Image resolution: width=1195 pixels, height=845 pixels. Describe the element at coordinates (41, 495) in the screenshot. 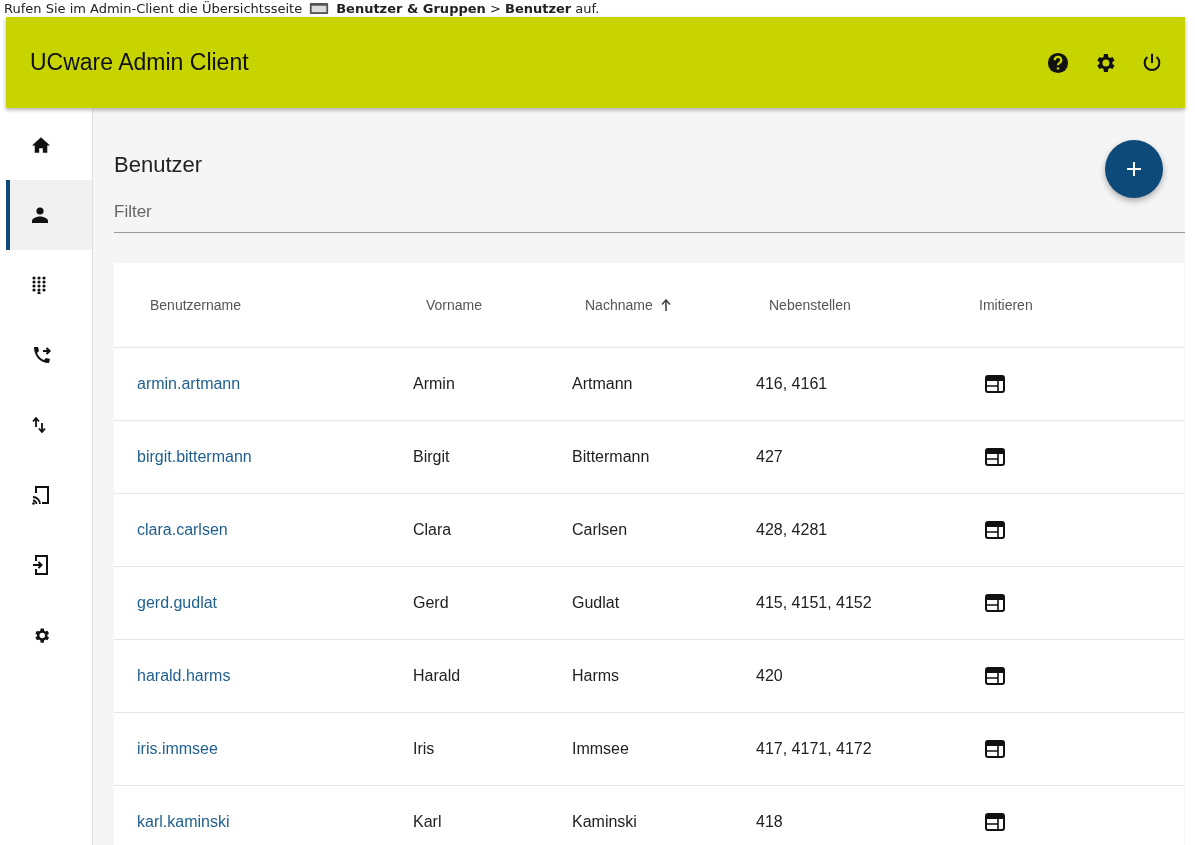

I see `cast-icon` at that location.